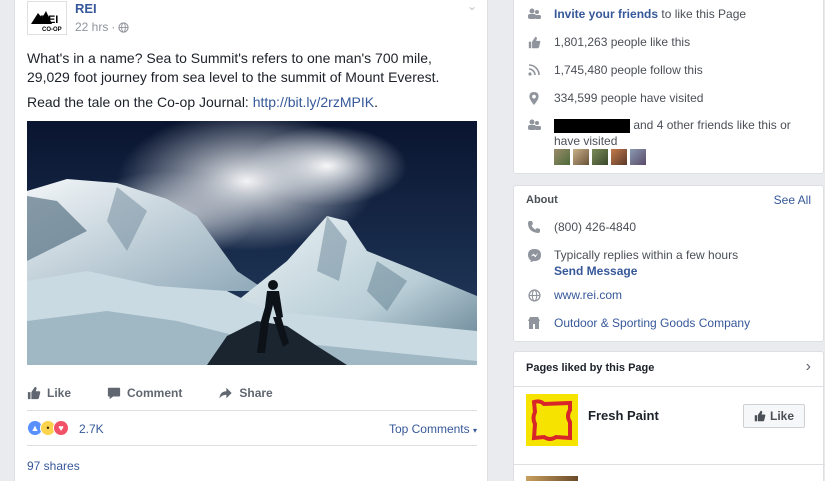 The width and height of the screenshot is (825, 481). What do you see at coordinates (534, 227) in the screenshot?
I see `phone-icon` at bounding box center [534, 227].